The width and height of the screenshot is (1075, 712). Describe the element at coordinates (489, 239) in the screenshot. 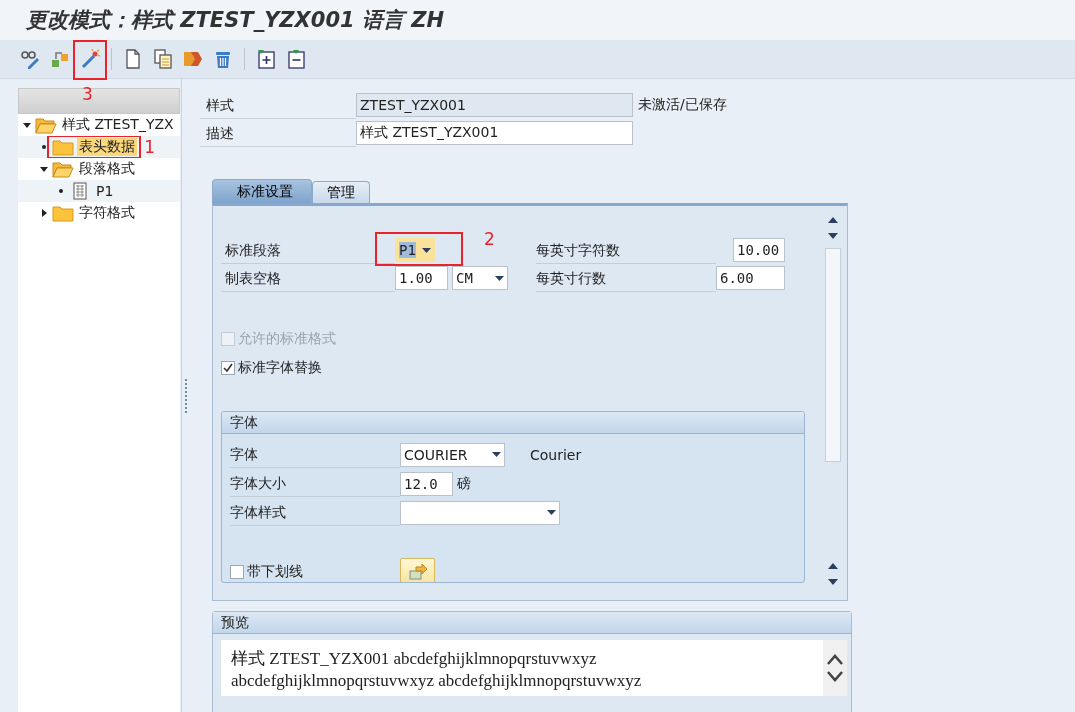

I see `annotation-number: 2` at that location.